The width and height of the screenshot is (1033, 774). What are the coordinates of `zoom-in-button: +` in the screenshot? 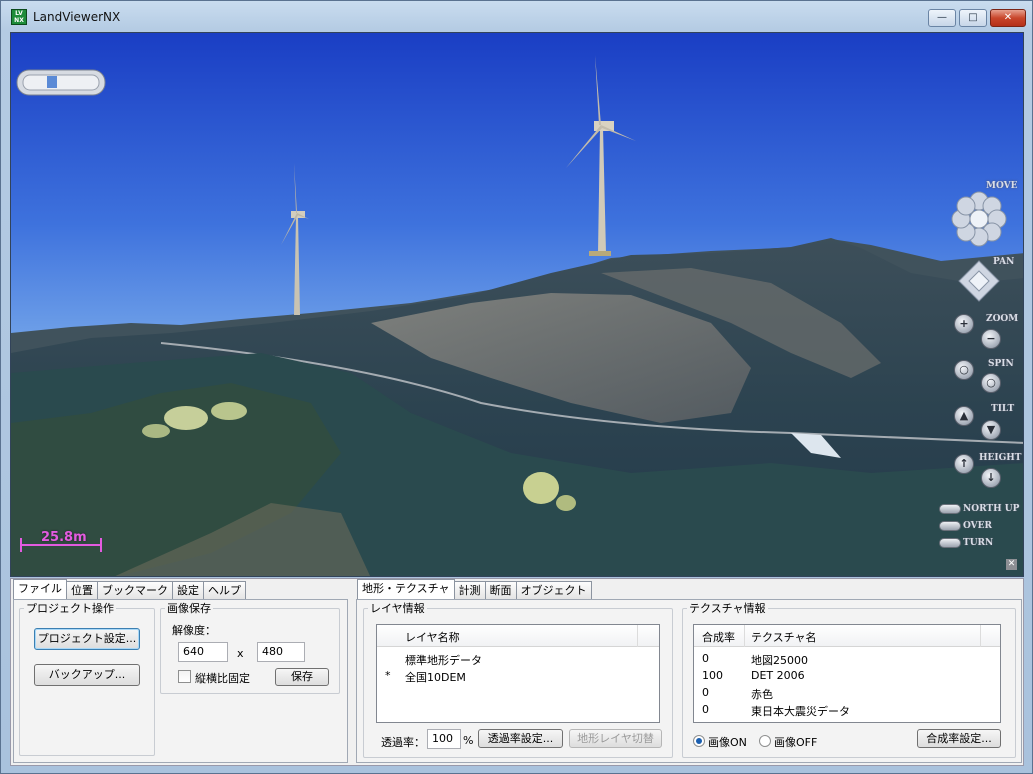 It's located at (964, 324).